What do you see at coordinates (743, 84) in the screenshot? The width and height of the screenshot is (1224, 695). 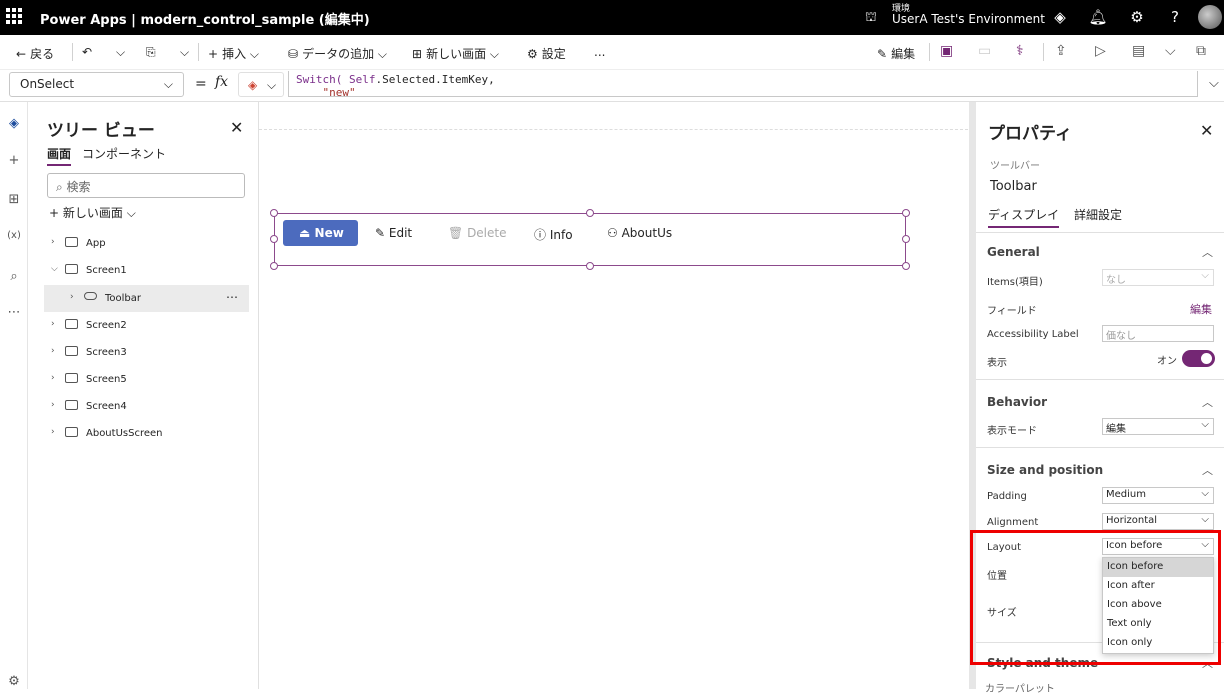 I see `formula-input: Switch( Self.Selected.ItemKey, "new"` at bounding box center [743, 84].